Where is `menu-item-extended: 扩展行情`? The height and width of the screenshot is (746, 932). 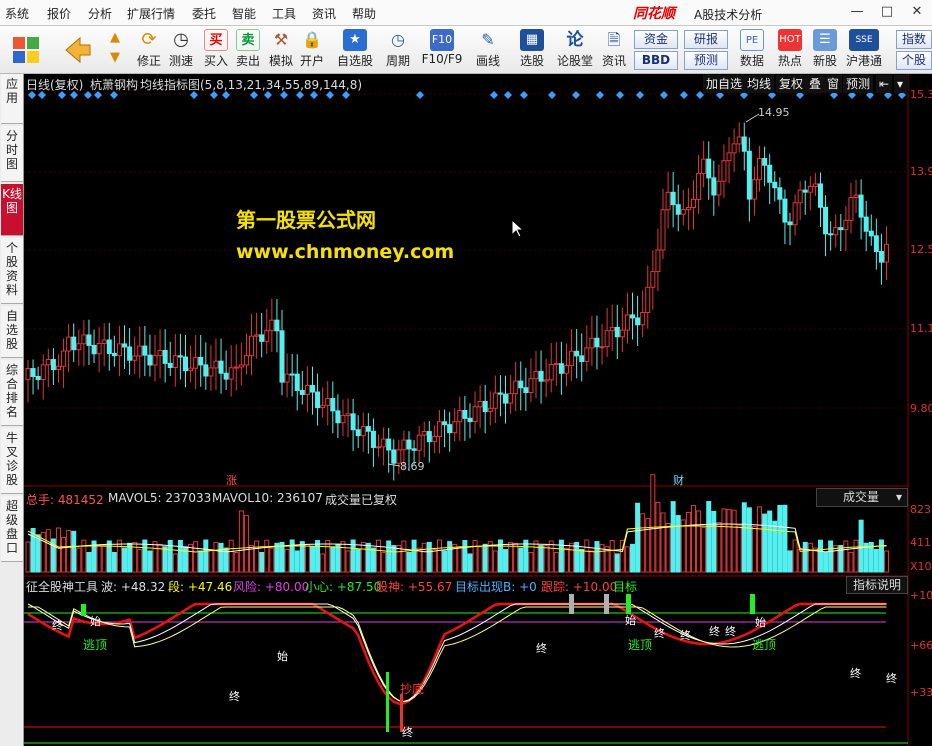 menu-item-extended: 扩展行情 is located at coordinates (151, 13).